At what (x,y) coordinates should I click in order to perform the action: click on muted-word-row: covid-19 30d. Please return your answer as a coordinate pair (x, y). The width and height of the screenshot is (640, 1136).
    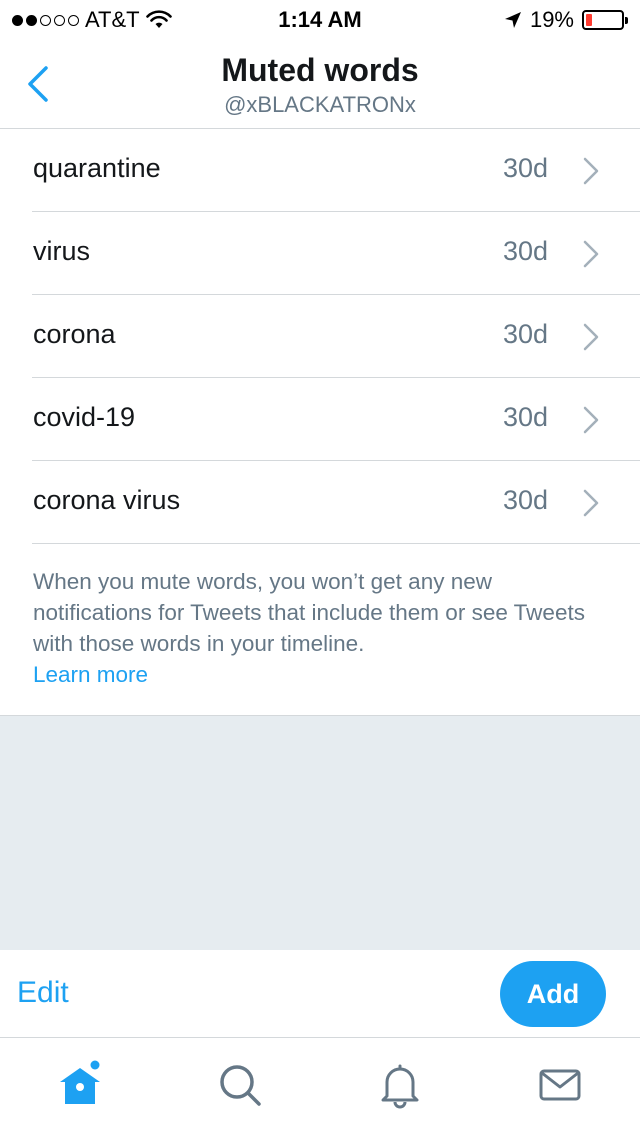
    Looking at the image, I should click on (320, 419).